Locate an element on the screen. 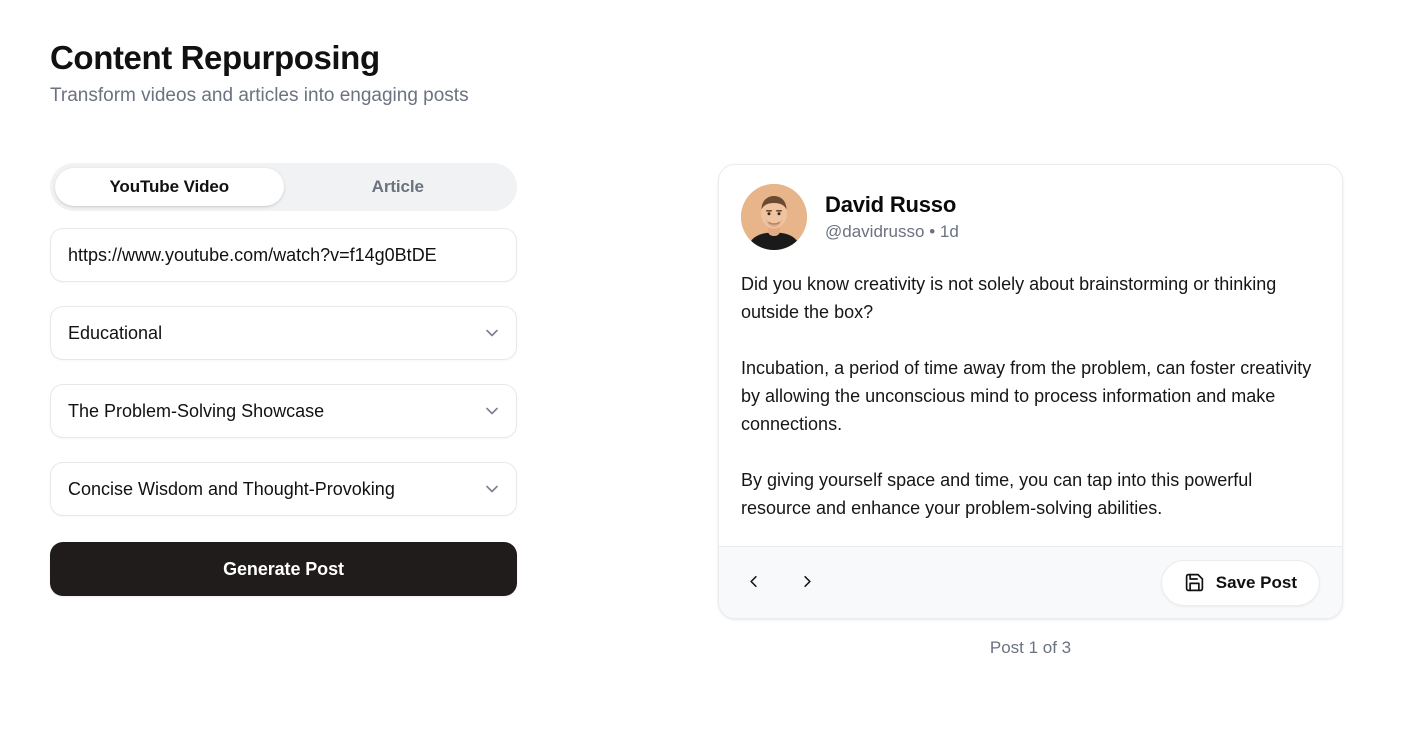 The image size is (1405, 729). content-type-select-wrap: Educational is located at coordinates (283, 333).